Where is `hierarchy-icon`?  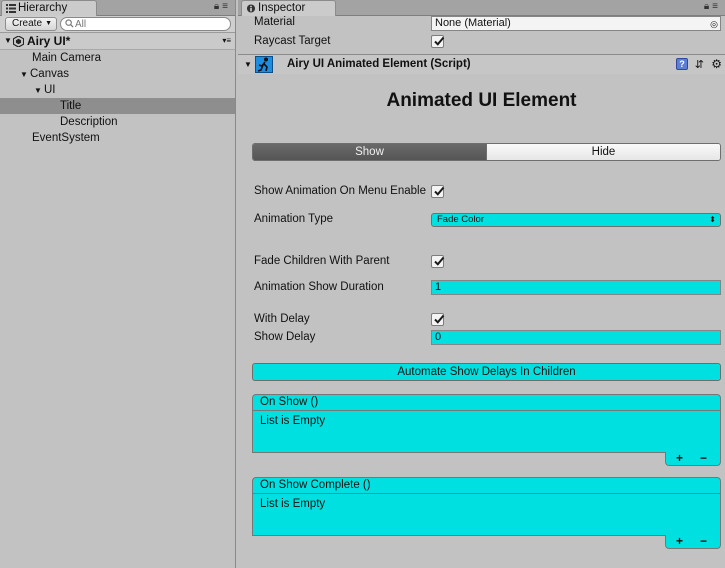
hierarchy-icon is located at coordinates (11, 8).